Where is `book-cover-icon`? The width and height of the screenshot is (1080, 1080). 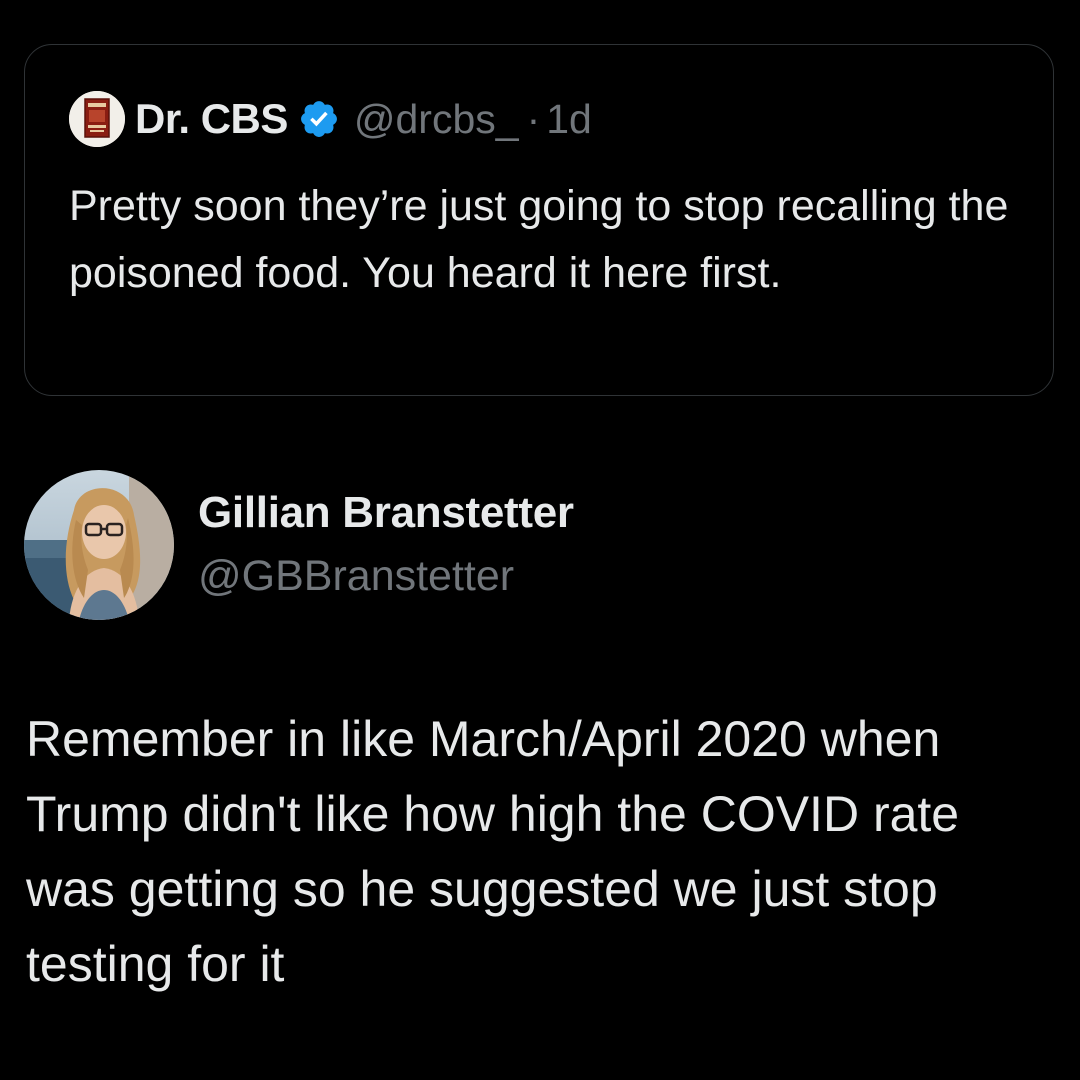 book-cover-icon is located at coordinates (97, 119).